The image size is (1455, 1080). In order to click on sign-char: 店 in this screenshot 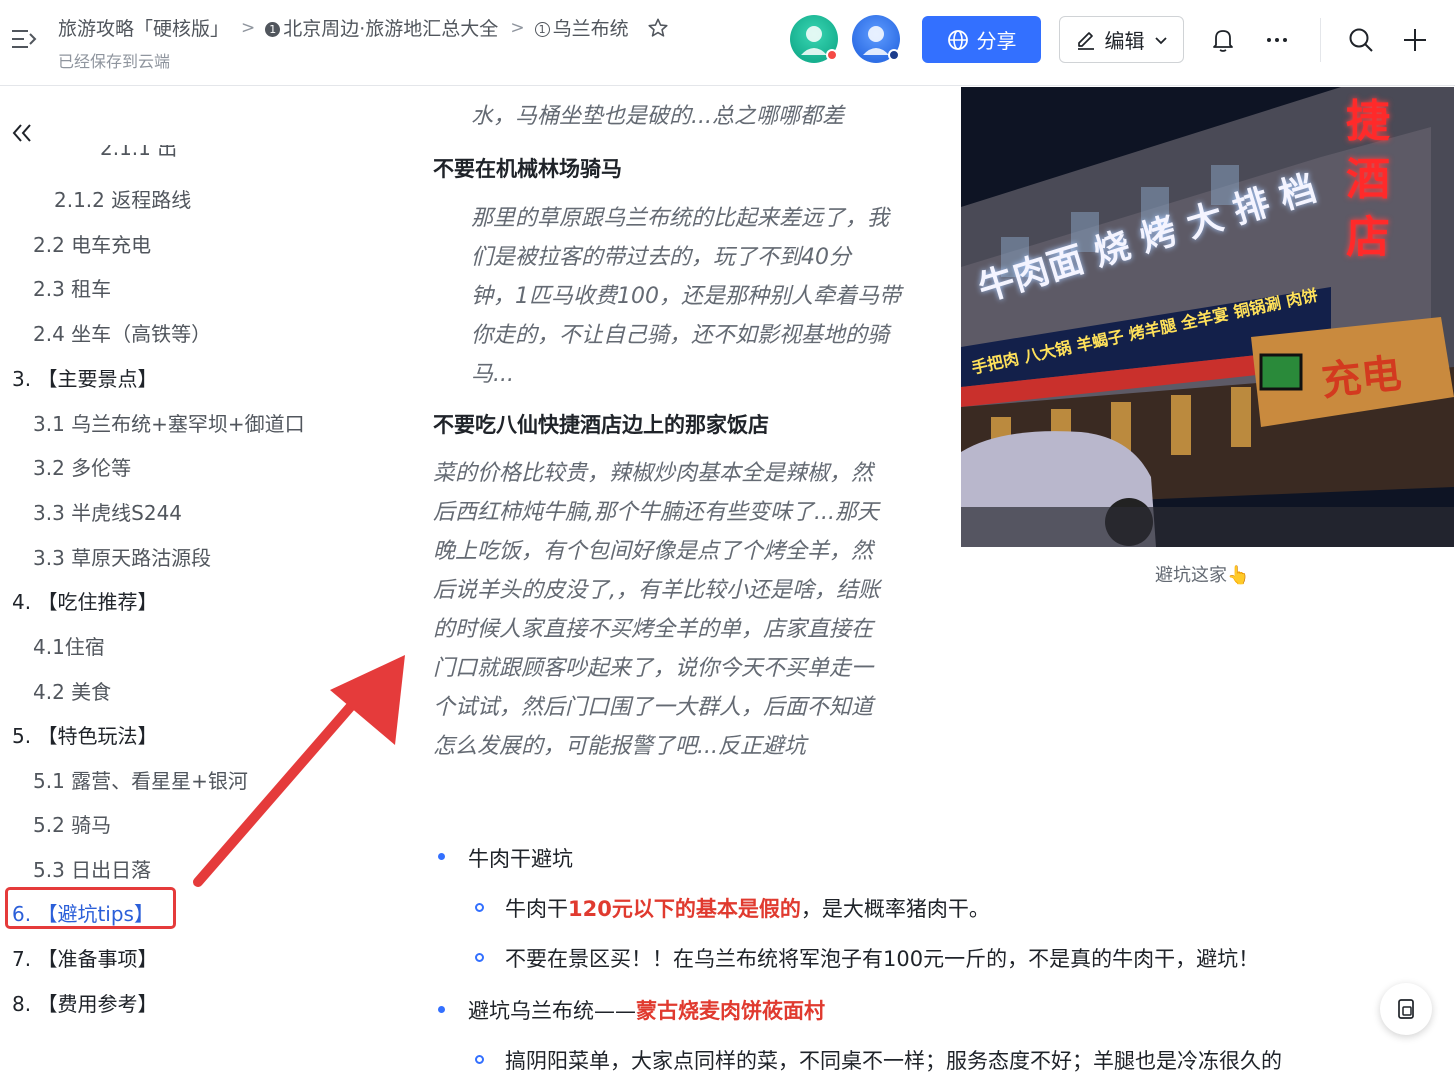, I will do `click(1368, 237)`.